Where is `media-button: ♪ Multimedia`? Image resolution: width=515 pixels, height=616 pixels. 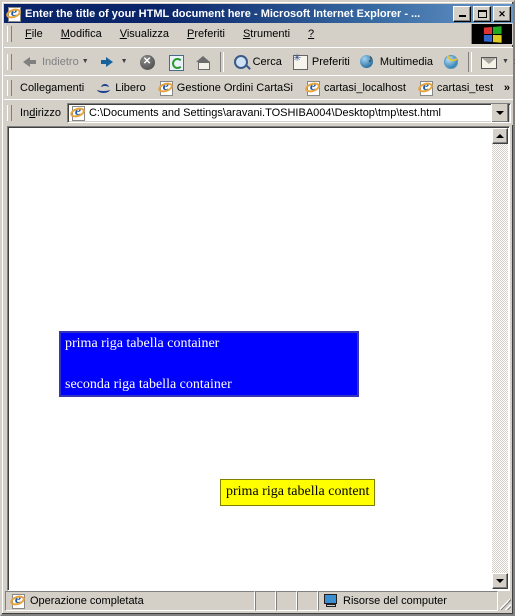 media-button: ♪ Multimedia is located at coordinates (395, 62).